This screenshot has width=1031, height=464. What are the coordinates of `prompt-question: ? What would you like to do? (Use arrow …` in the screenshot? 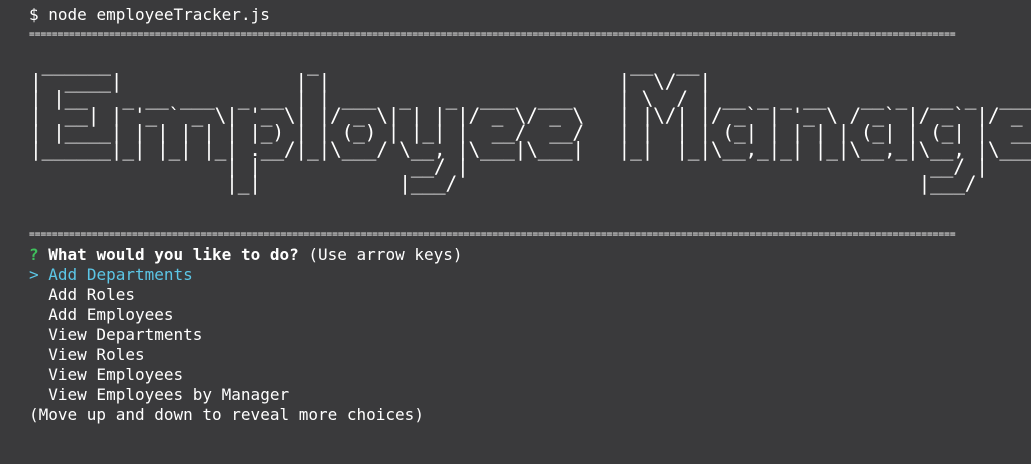 It's located at (246, 255).